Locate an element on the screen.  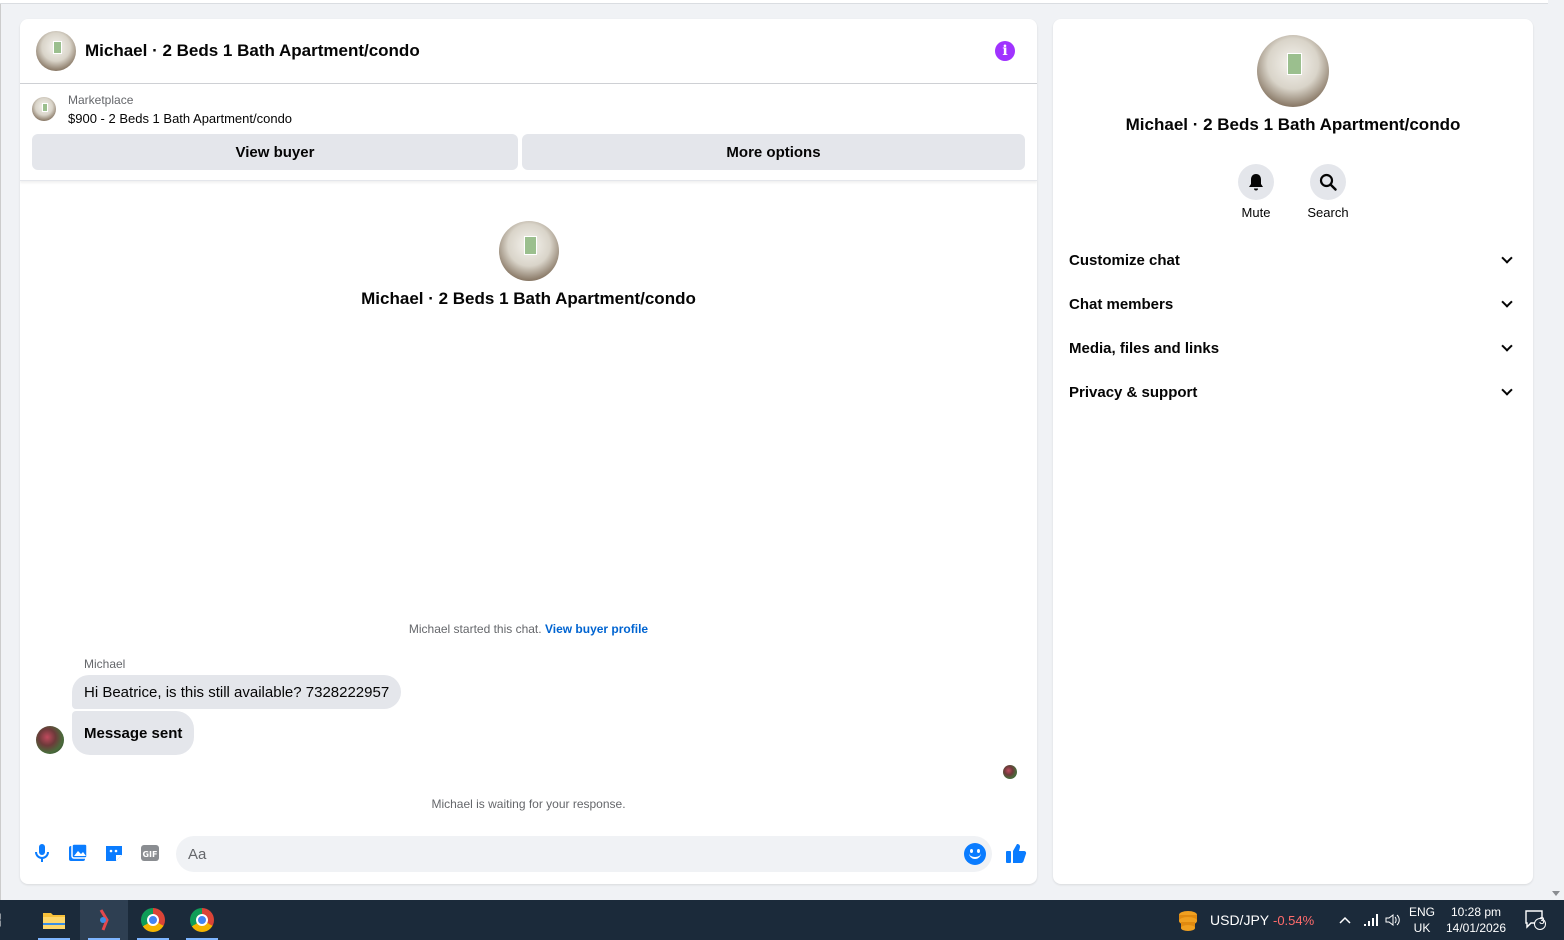
info-title: Michael · 2 Beds 1 Bath Apartment/condo is located at coordinates (1293, 124).